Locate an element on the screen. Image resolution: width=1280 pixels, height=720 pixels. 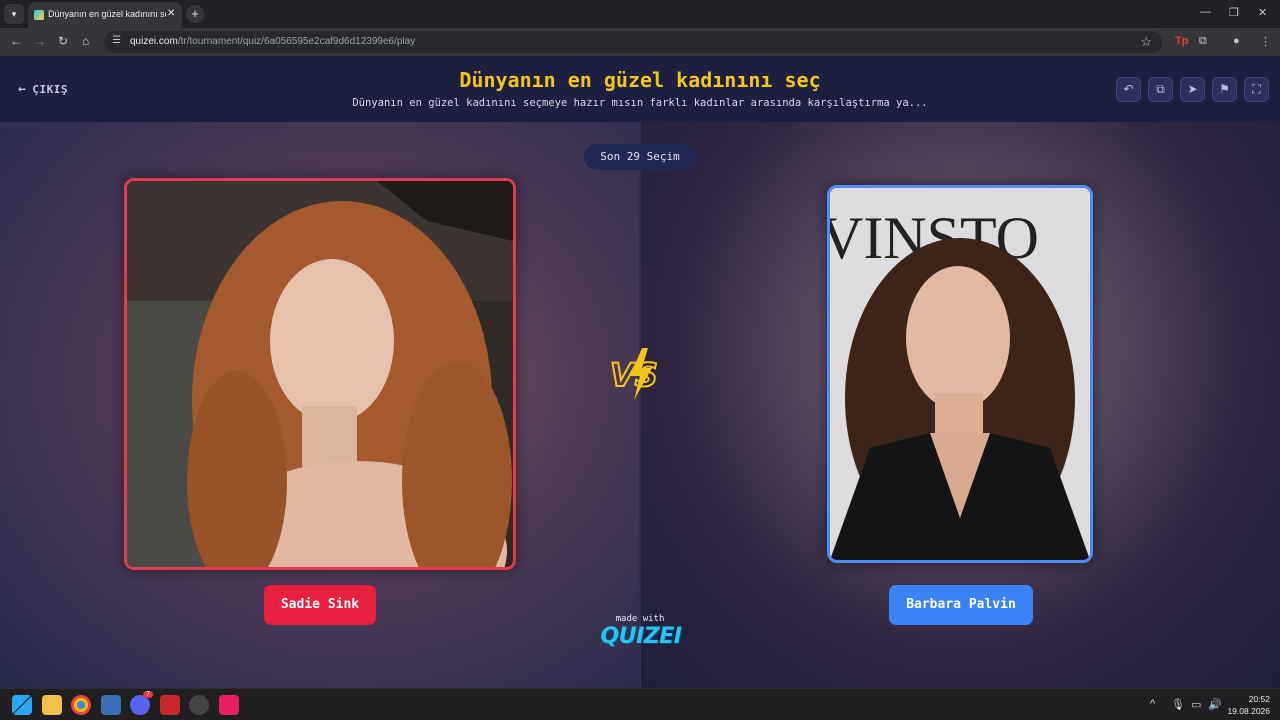
share-send-icon: ➤ is located at coordinates (1192, 89).